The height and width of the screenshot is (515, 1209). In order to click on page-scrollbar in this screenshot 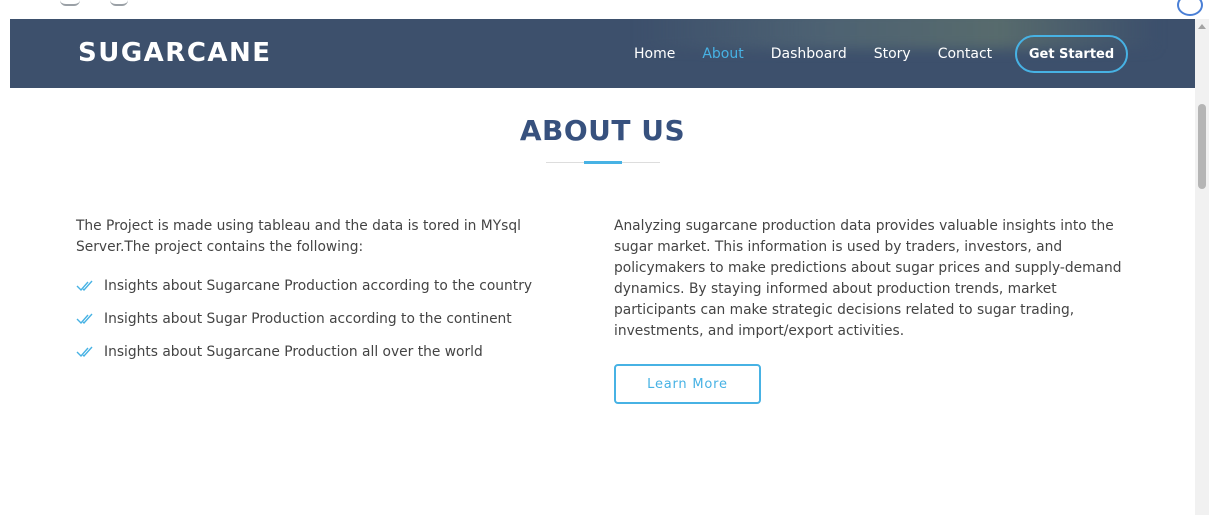, I will do `click(1202, 267)`.